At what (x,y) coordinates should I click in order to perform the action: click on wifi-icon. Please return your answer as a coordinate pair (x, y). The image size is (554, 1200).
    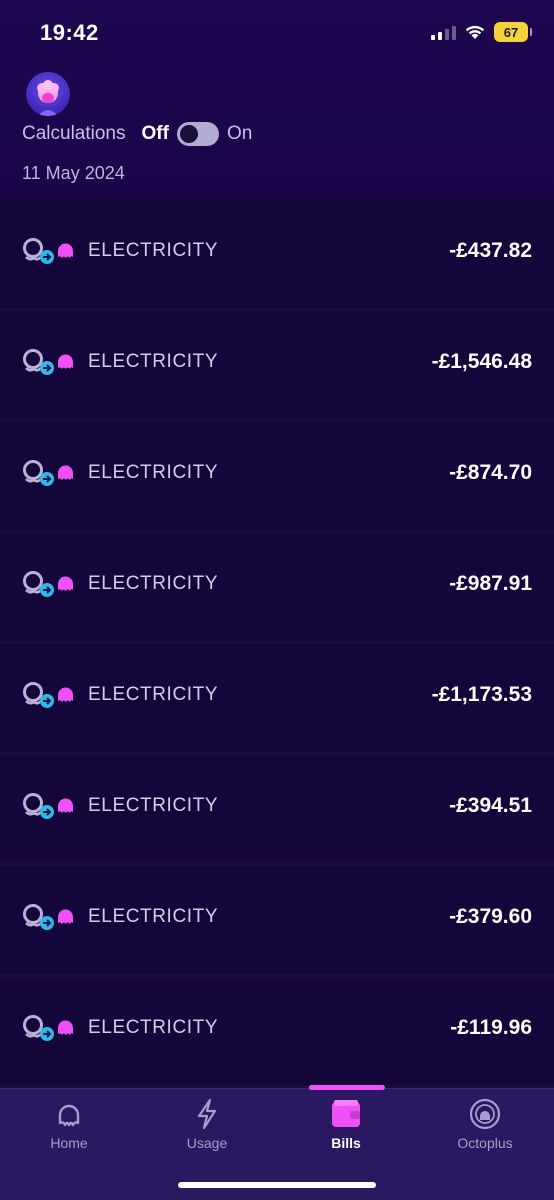
    Looking at the image, I should click on (475, 32).